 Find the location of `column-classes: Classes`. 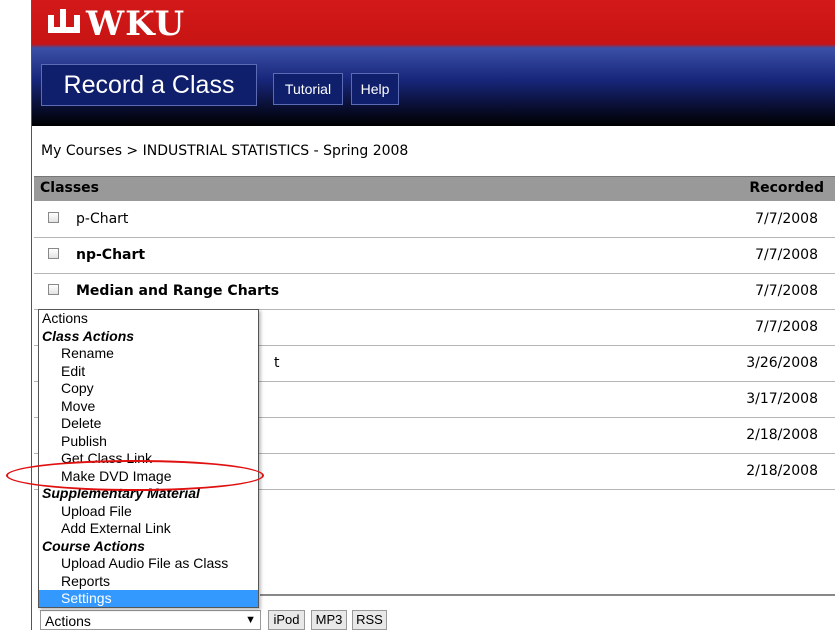

column-classes: Classes is located at coordinates (69, 188).